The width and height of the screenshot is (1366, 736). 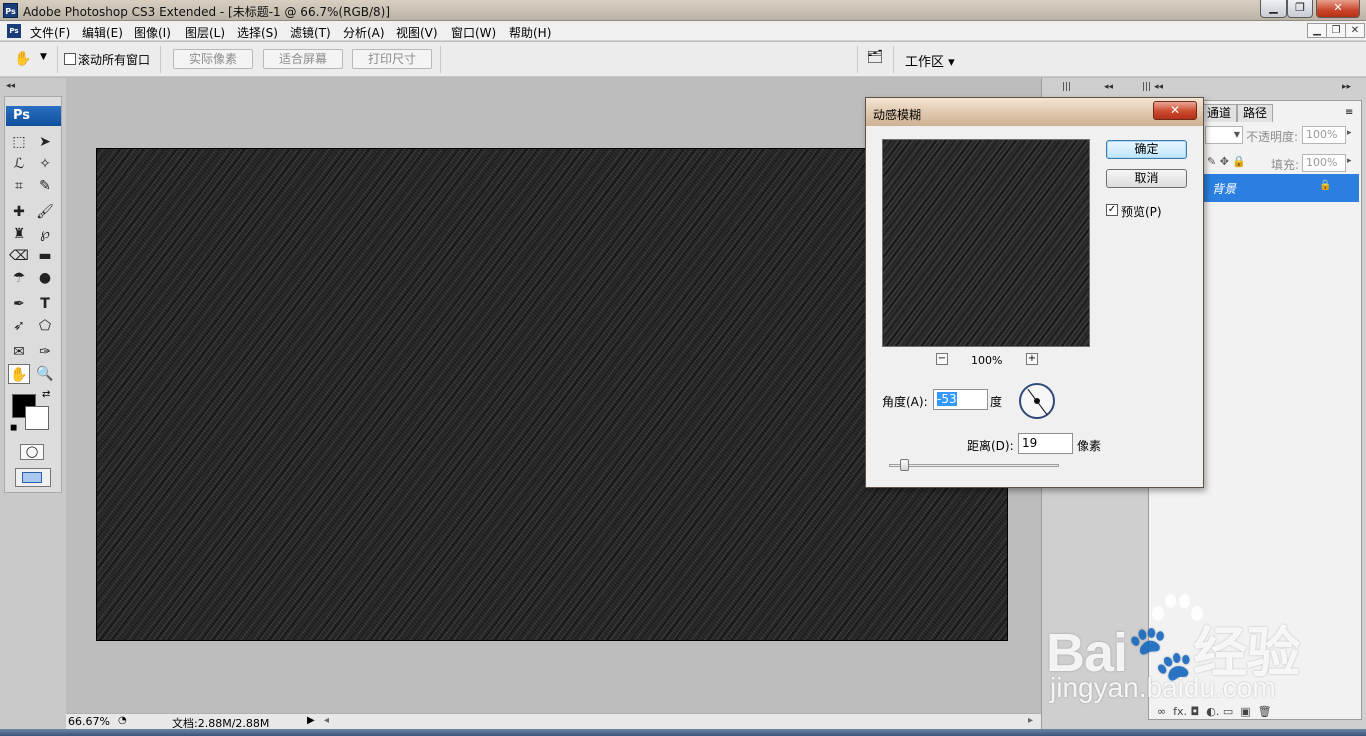 What do you see at coordinates (89, 721) in the screenshot?
I see `zoom-level: 66.67%` at bounding box center [89, 721].